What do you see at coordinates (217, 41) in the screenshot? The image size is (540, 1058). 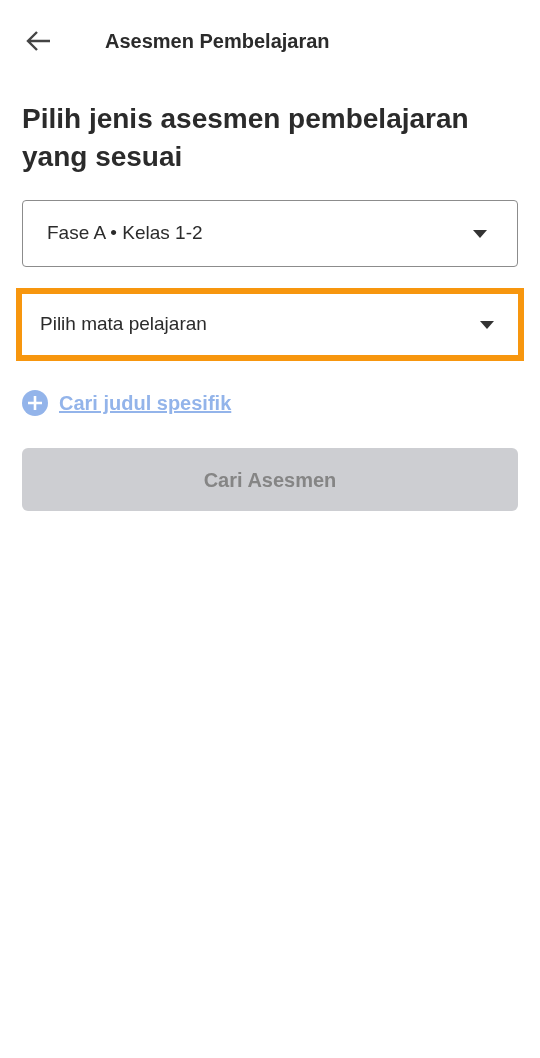 I see `screen-title: Asesmen Pembelajaran` at bounding box center [217, 41].